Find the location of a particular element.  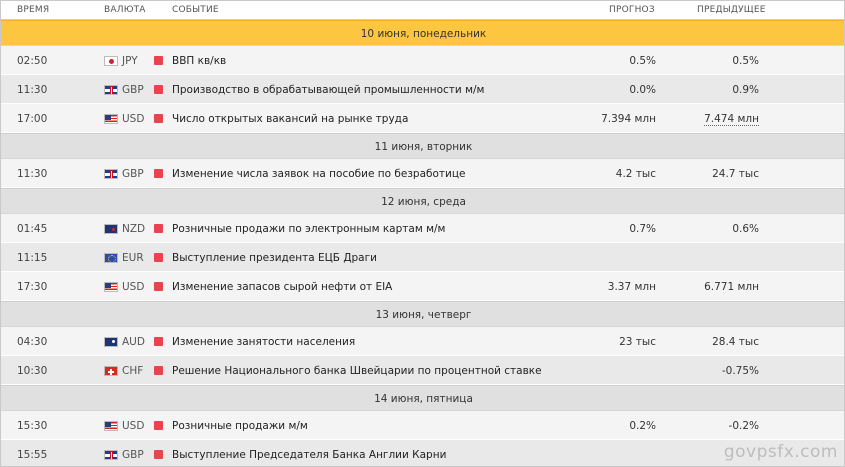

event-previous-value: 24.7 тыс is located at coordinates (735, 174).